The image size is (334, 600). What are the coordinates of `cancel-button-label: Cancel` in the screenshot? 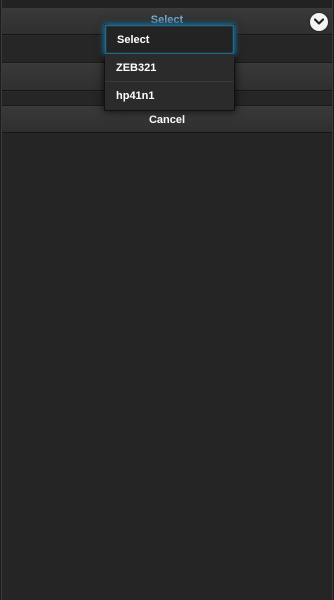 It's located at (167, 120).